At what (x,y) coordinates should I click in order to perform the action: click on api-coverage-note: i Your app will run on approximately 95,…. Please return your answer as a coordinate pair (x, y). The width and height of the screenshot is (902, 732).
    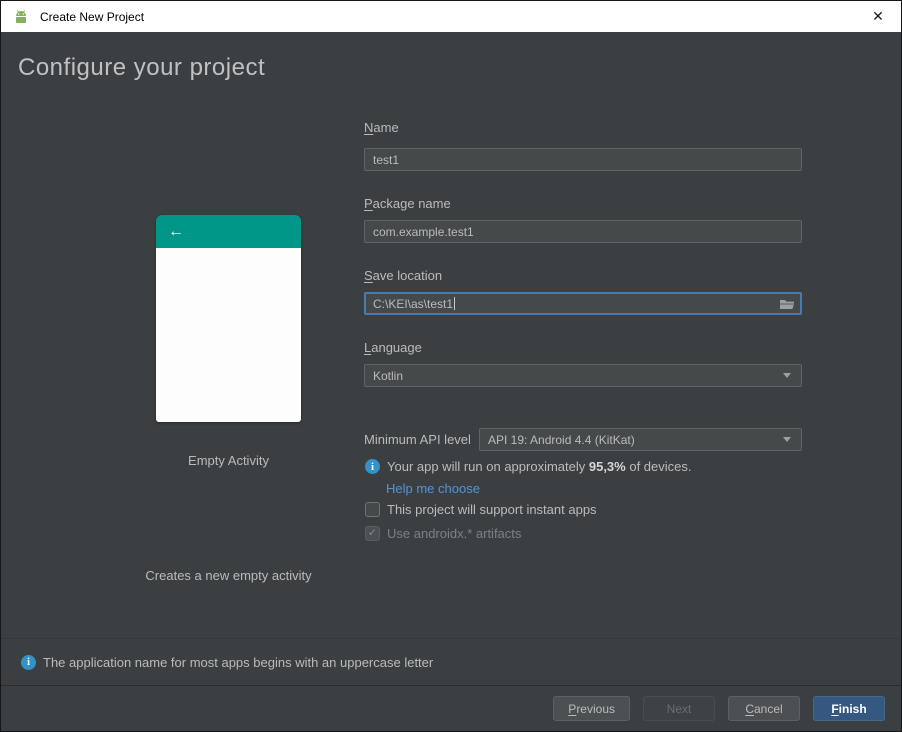
    Looking at the image, I should click on (528, 466).